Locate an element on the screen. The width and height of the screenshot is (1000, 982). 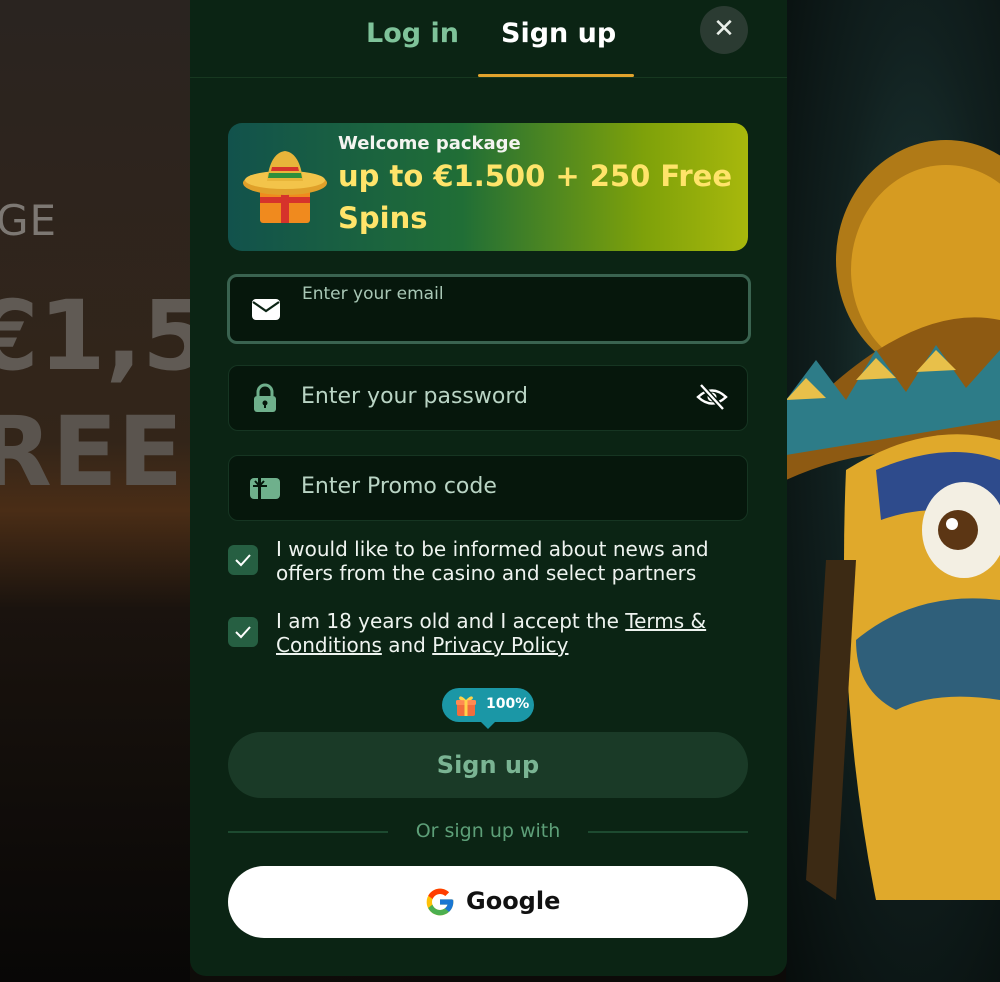
password-placeholder: Enter your password is located at coordinates (414, 396).